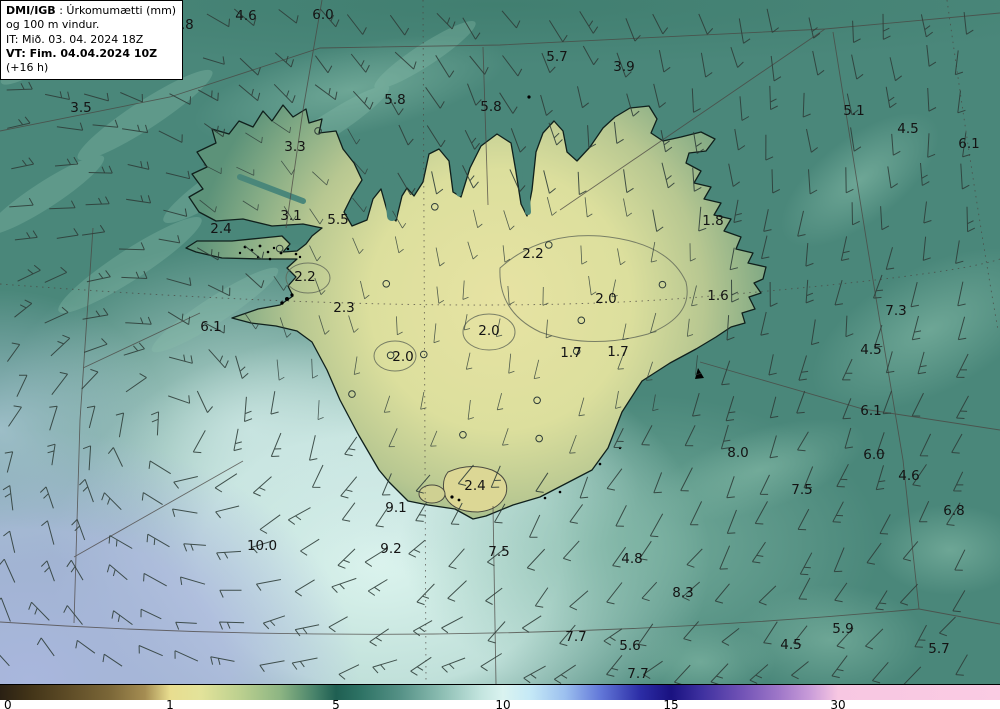 This screenshot has width=1000, height=709. What do you see at coordinates (294, 147) in the screenshot?
I see `precip-value-label: 3.3` at bounding box center [294, 147].